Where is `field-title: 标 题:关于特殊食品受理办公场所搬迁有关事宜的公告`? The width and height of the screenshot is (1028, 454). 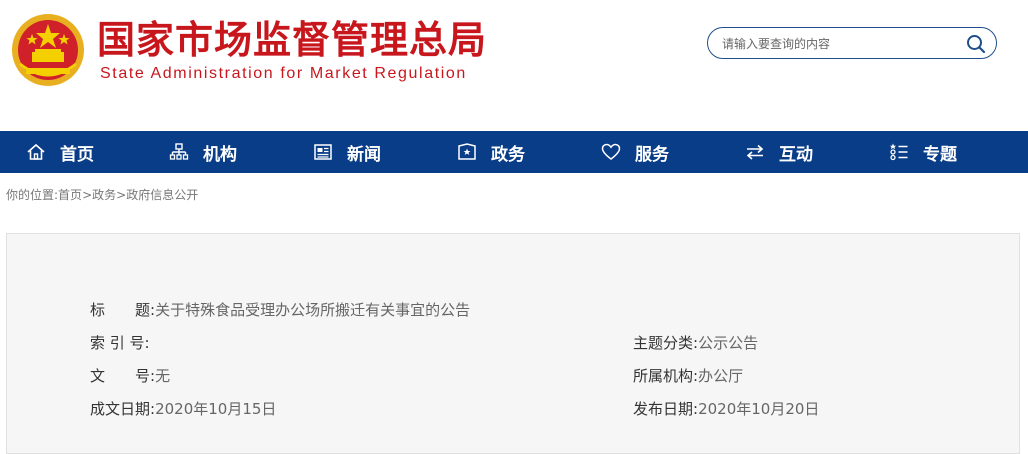 field-title: 标 题:关于特殊食品受理办公场所搬迁有关事宜的公告 is located at coordinates (280, 309).